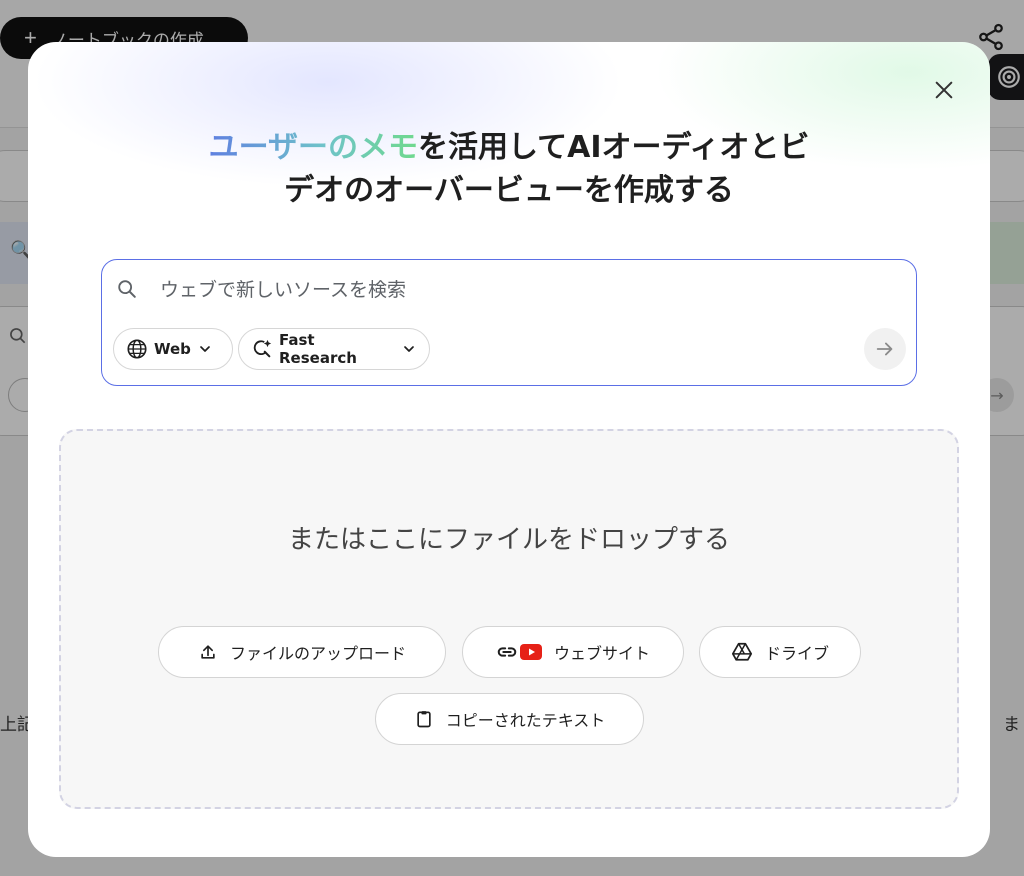  I want to click on dialog-title-highlight: ユーザーのメモ, so click(313, 147).